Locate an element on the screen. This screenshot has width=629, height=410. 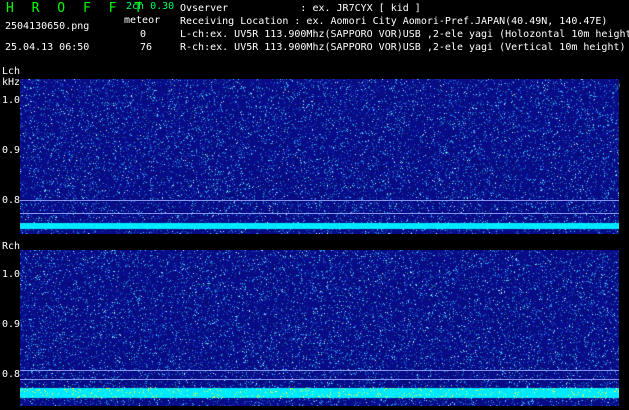
lch-freq-tick: 0.8 is located at coordinates (11, 200).